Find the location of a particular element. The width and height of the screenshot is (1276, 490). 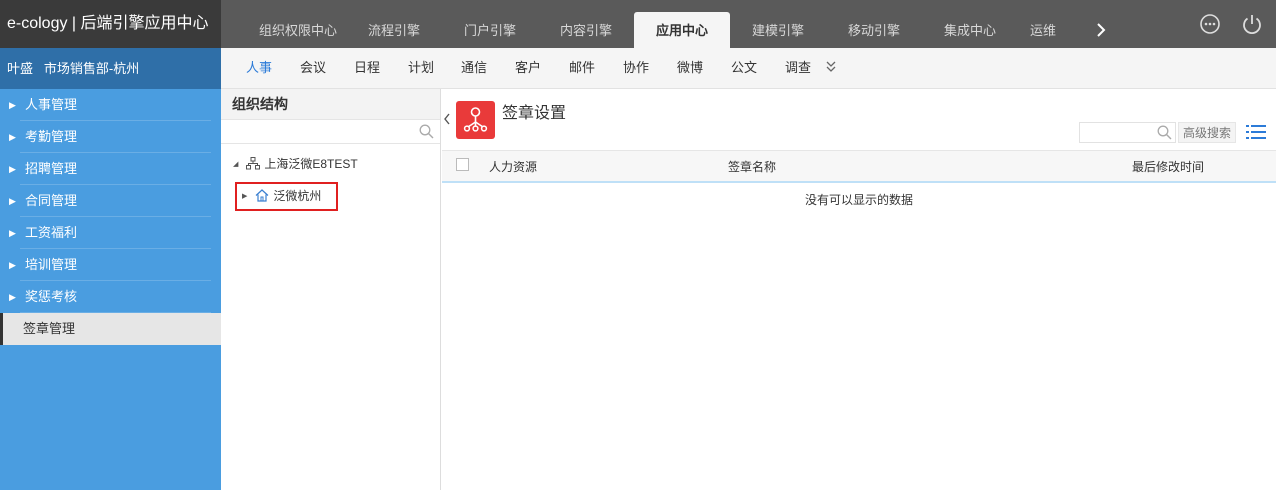

subnav-survey: 调查 is located at coordinates (798, 68).